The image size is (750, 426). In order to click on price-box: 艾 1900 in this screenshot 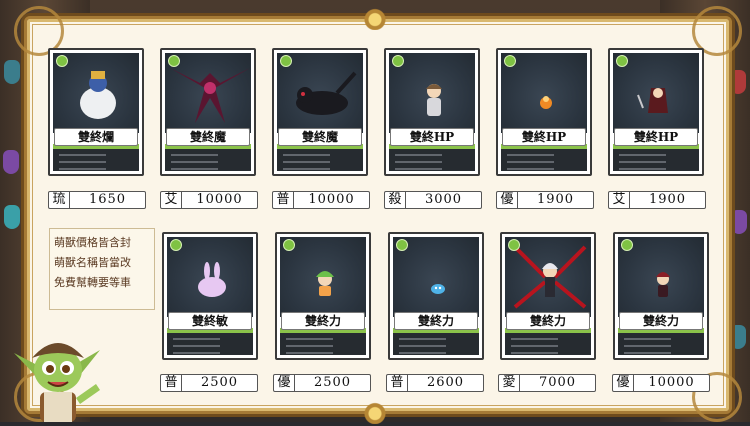, I will do `click(657, 200)`.